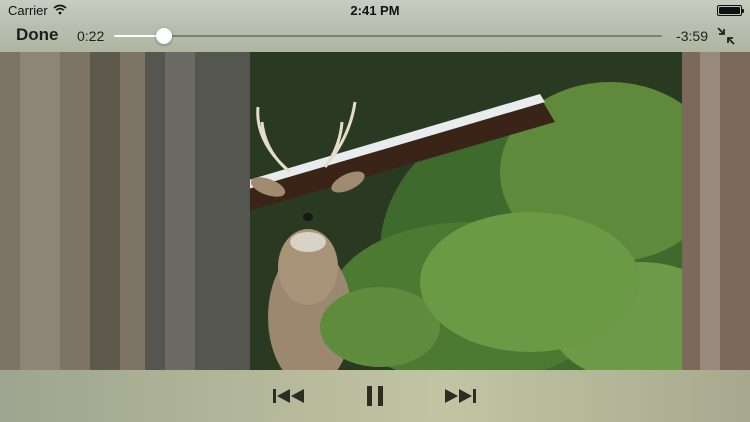 The width and height of the screenshot is (750, 422). I want to click on player-top-bar: Carrier 2:41 PM Done 0:22 -3:59, so click(375, 26).